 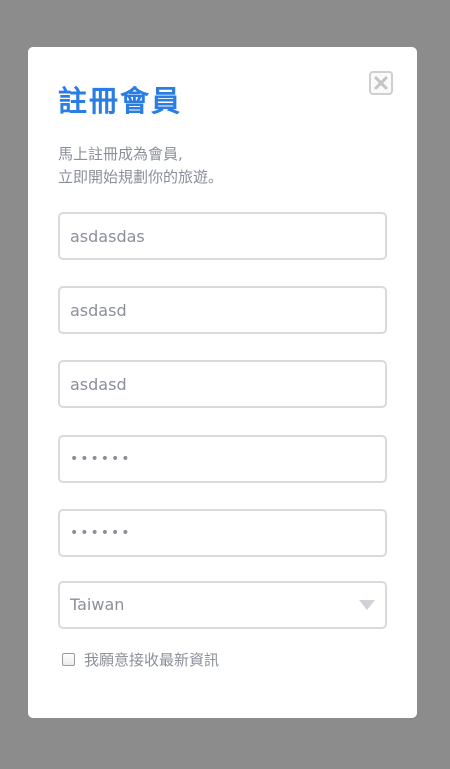 I want to click on newsletter-label: 我願意接收最新資訊, so click(x=151, y=659).